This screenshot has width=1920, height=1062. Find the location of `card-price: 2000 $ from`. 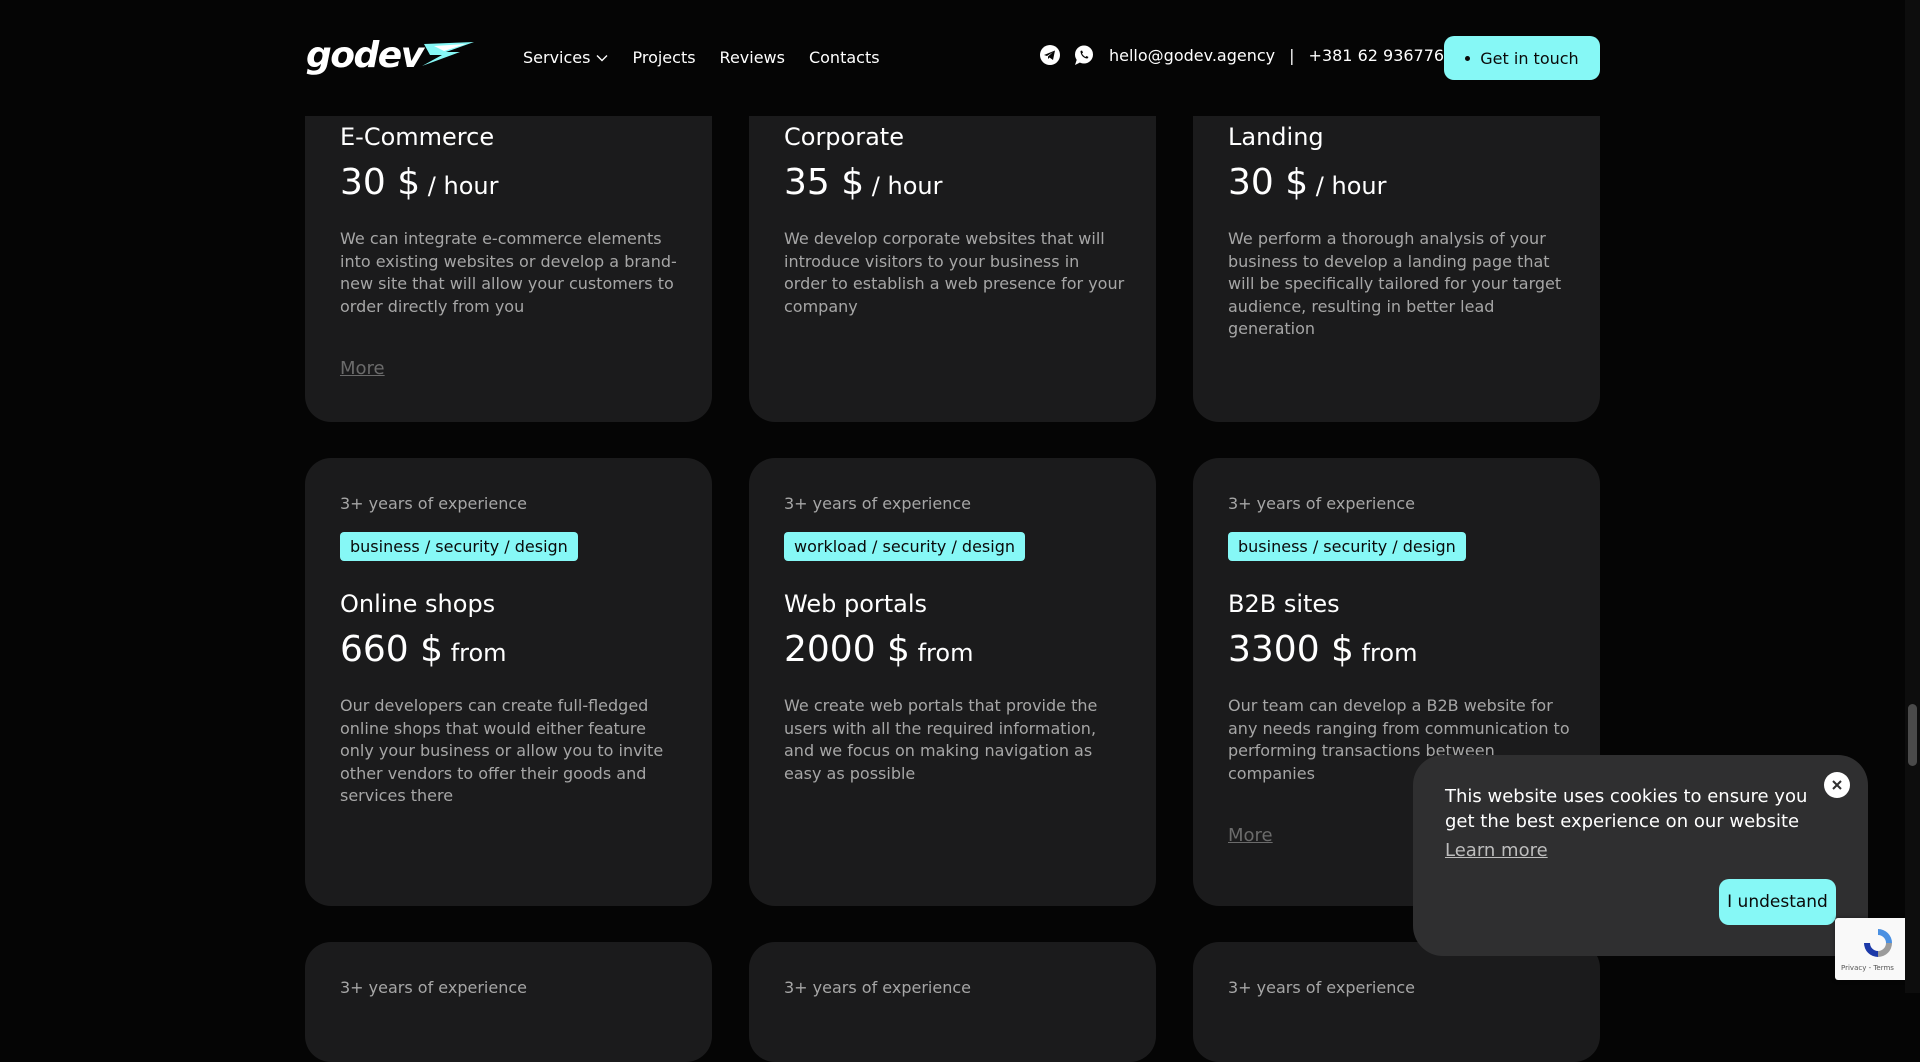

card-price: 2000 $ from is located at coordinates (955, 651).